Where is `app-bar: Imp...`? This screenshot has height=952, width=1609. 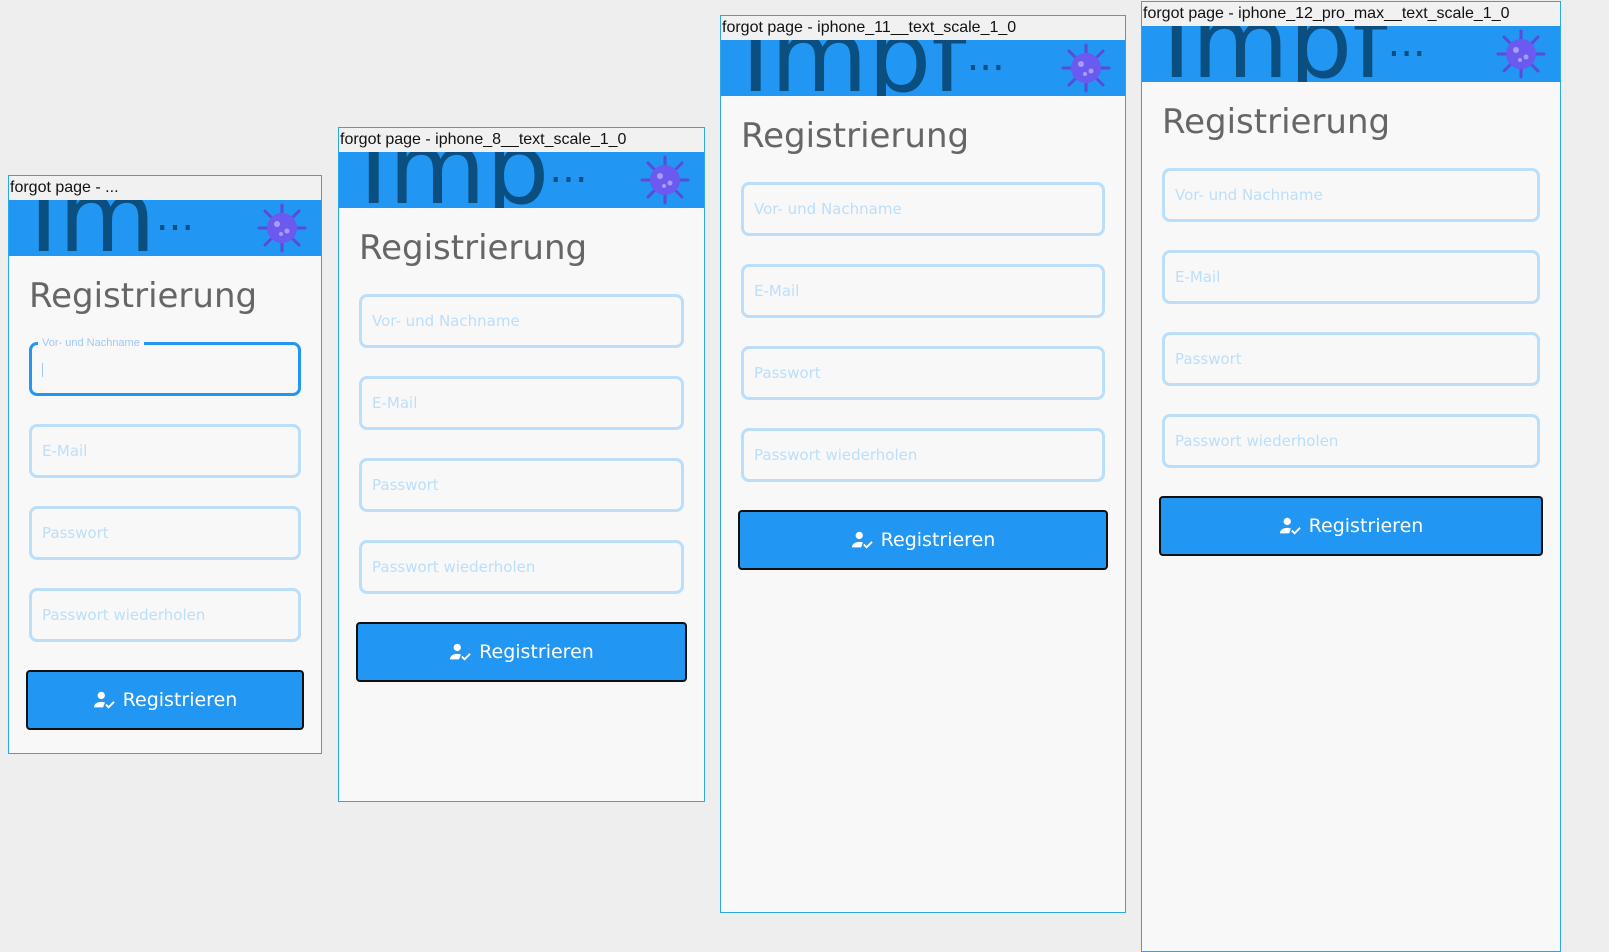 app-bar: Imp... is located at coordinates (521, 180).